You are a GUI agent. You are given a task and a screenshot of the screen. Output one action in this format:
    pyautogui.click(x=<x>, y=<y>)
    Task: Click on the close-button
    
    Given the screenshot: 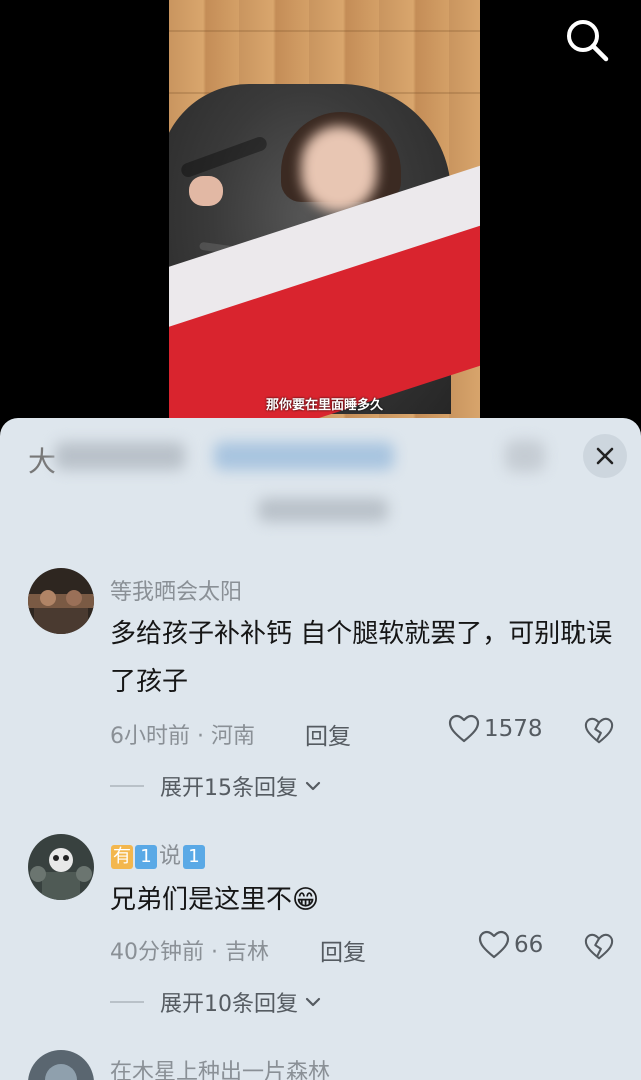 What is the action you would take?
    pyautogui.click(x=605, y=456)
    